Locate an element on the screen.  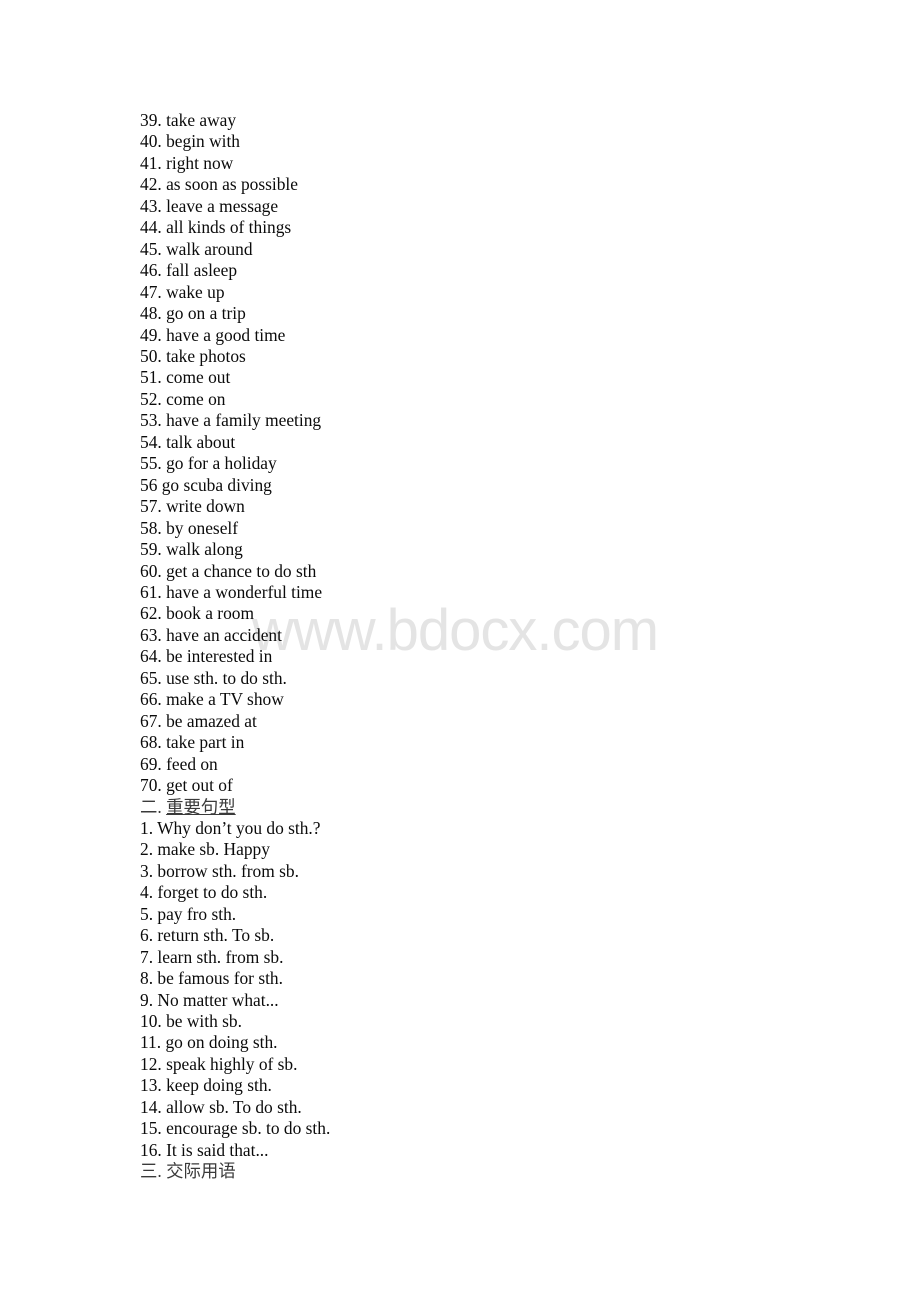
phrase-list-item: 55. go for a holiday is located at coordinates (208, 463).